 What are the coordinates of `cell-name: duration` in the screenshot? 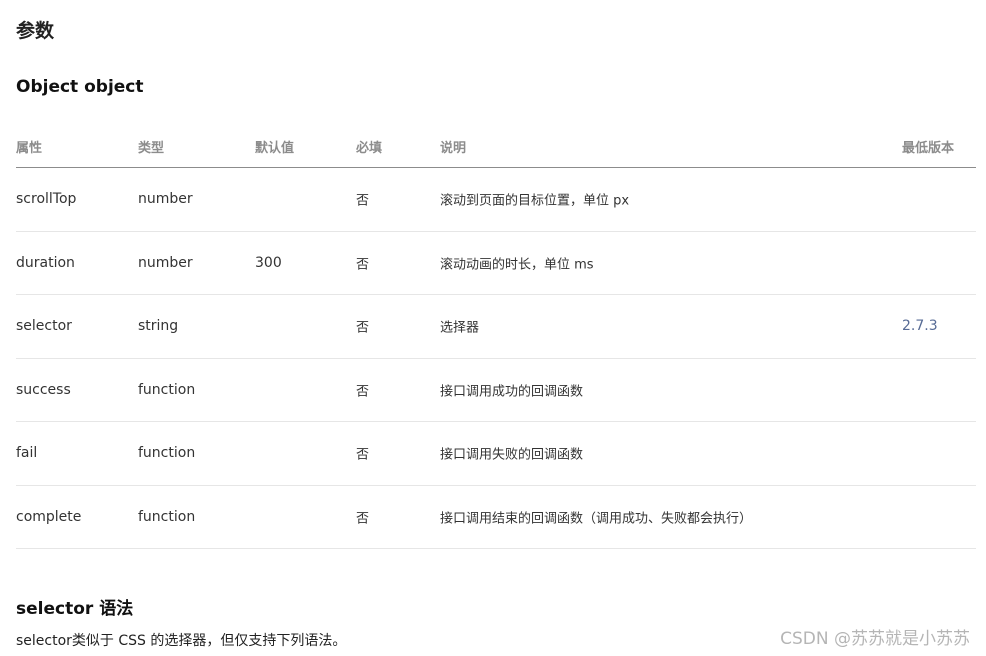 It's located at (45, 262).